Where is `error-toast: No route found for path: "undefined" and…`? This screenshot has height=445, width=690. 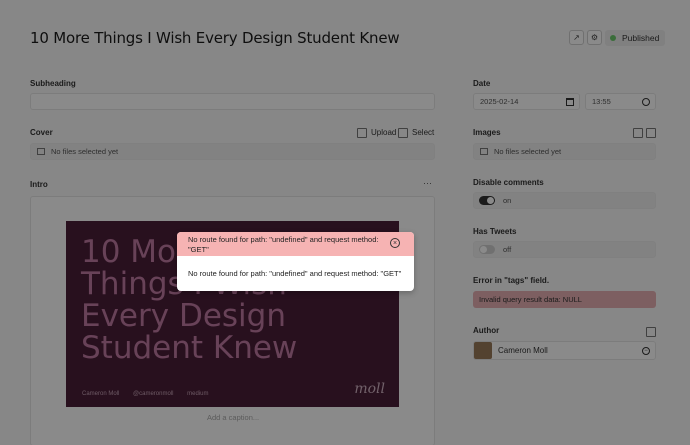
error-toast: No route found for path: "undefined" and… is located at coordinates (295, 261).